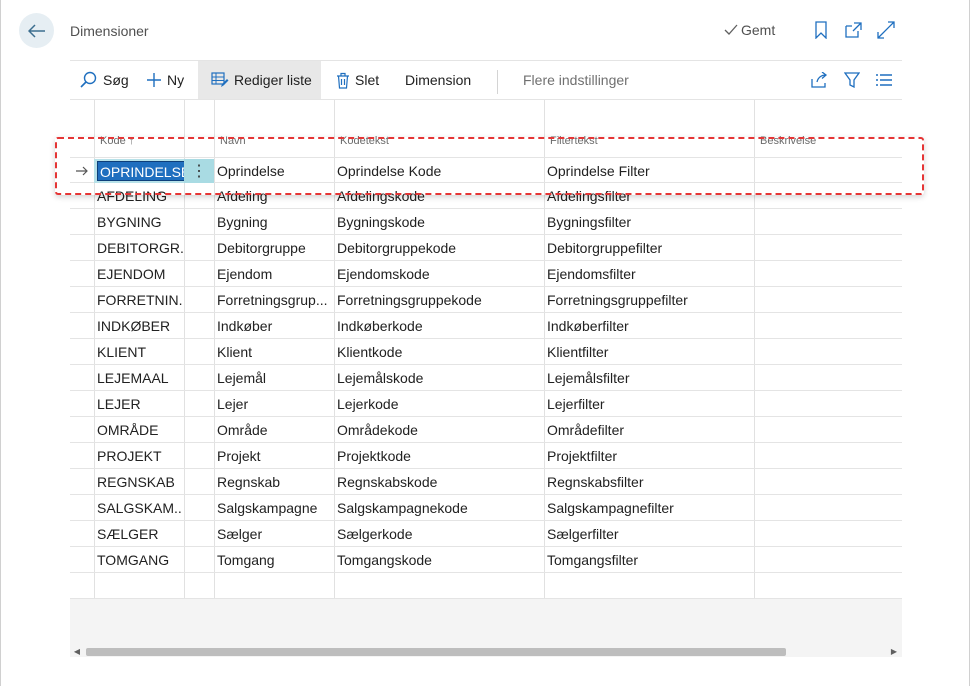  I want to click on more-options-button: Flere indstillinger, so click(576, 80).